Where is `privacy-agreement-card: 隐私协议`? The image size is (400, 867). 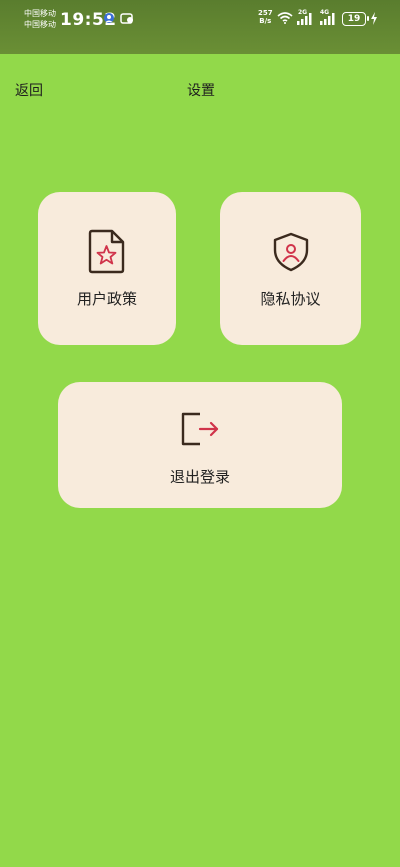
privacy-agreement-card: 隐私协议 is located at coordinates (290, 268).